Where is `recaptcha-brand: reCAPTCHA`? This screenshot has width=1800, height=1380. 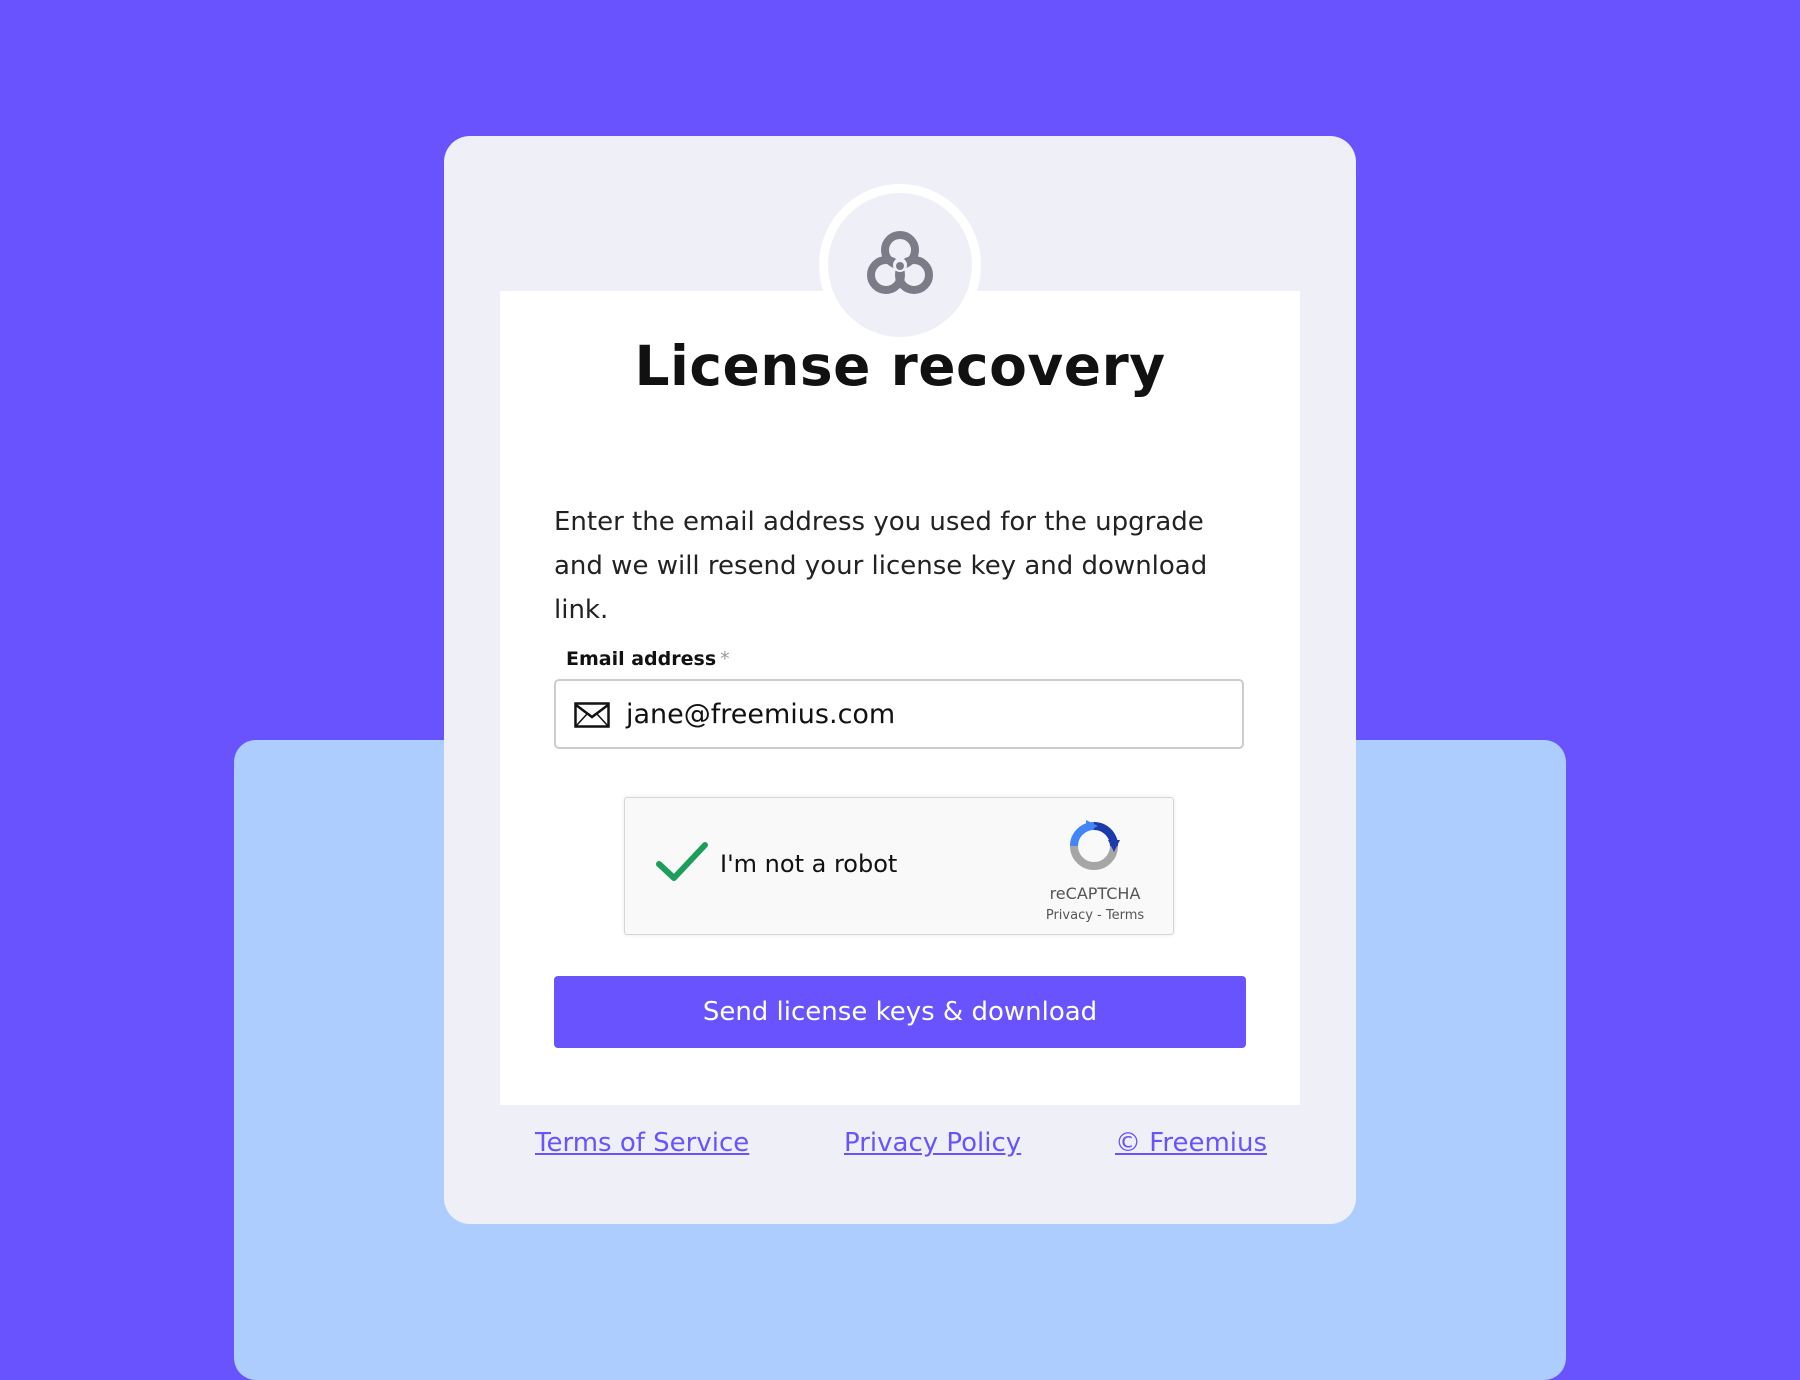
recaptcha-brand: reCAPTCHA is located at coordinates (1095, 893).